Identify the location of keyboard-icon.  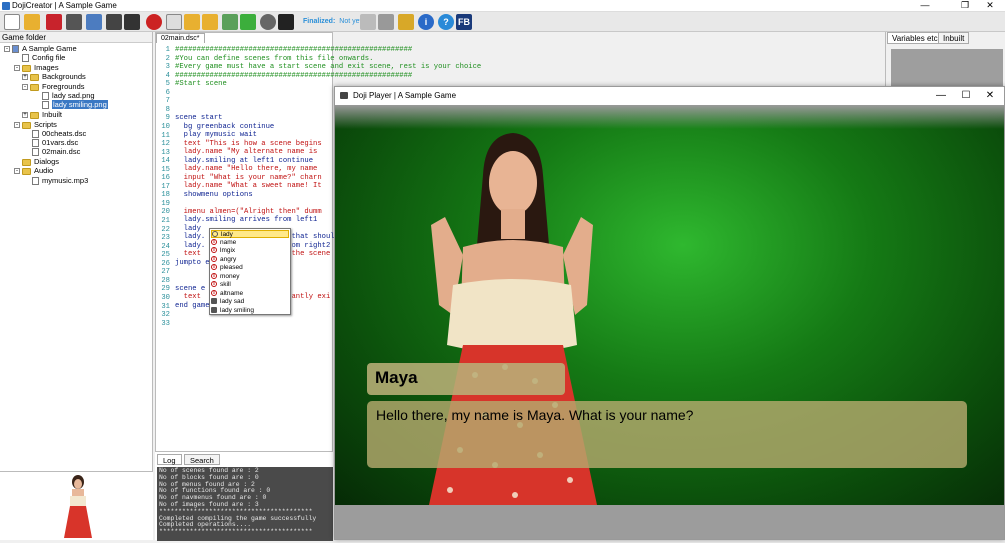
(406, 22).